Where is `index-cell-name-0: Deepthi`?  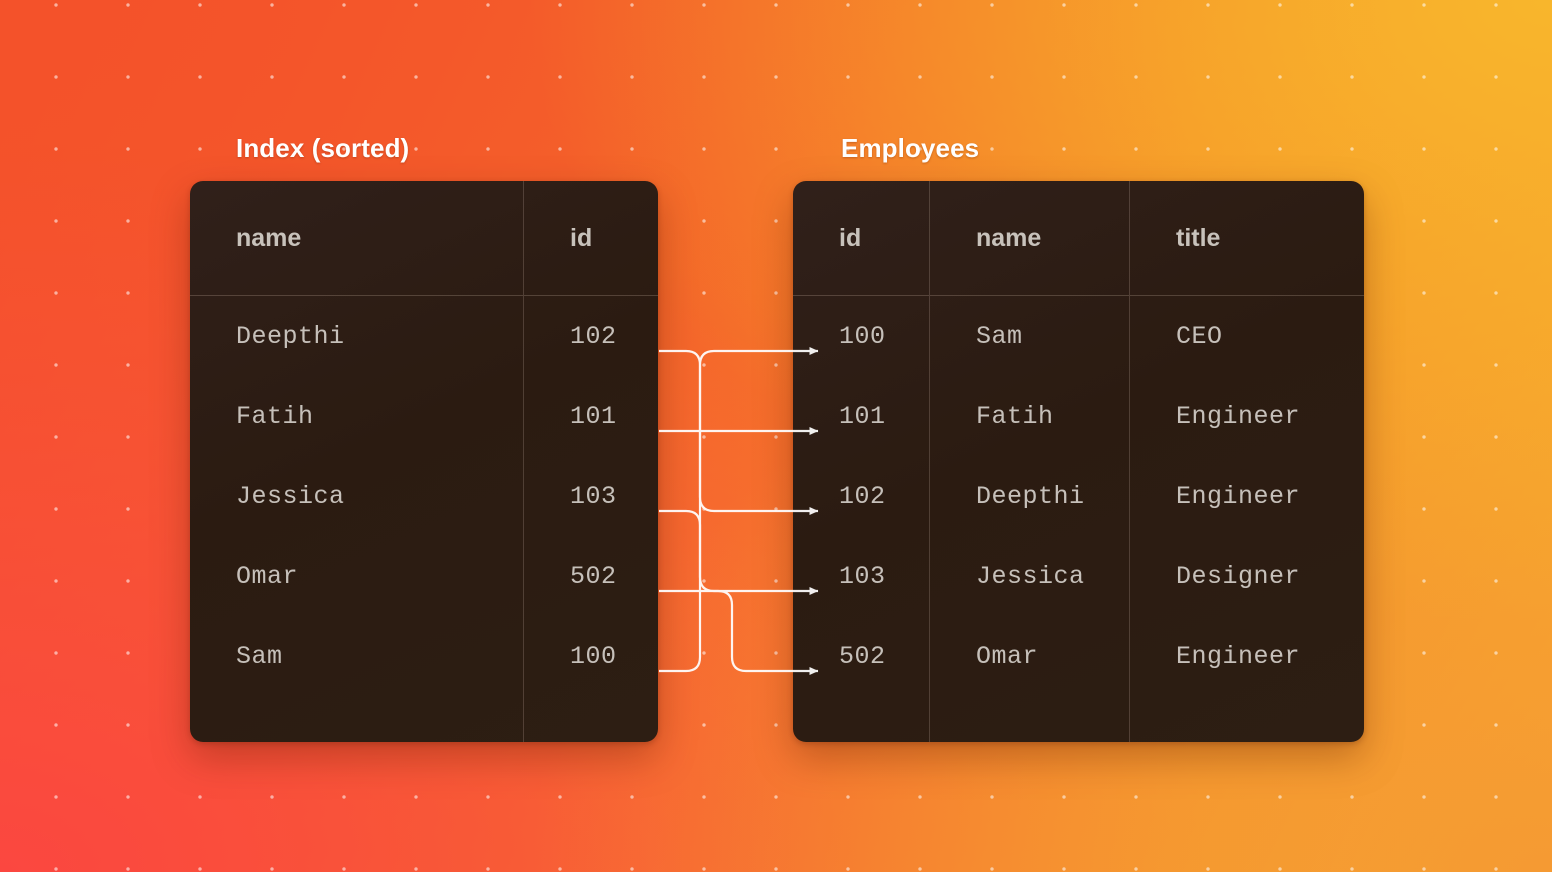 index-cell-name-0: Deepthi is located at coordinates (290, 336).